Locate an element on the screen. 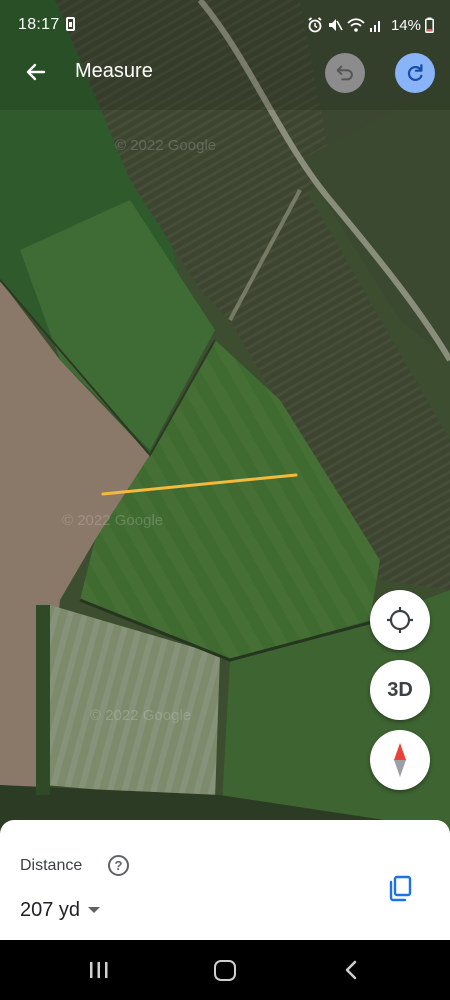 Image resolution: width=450 pixels, height=1000 pixels. arrow-back-icon is located at coordinates (36, 72).